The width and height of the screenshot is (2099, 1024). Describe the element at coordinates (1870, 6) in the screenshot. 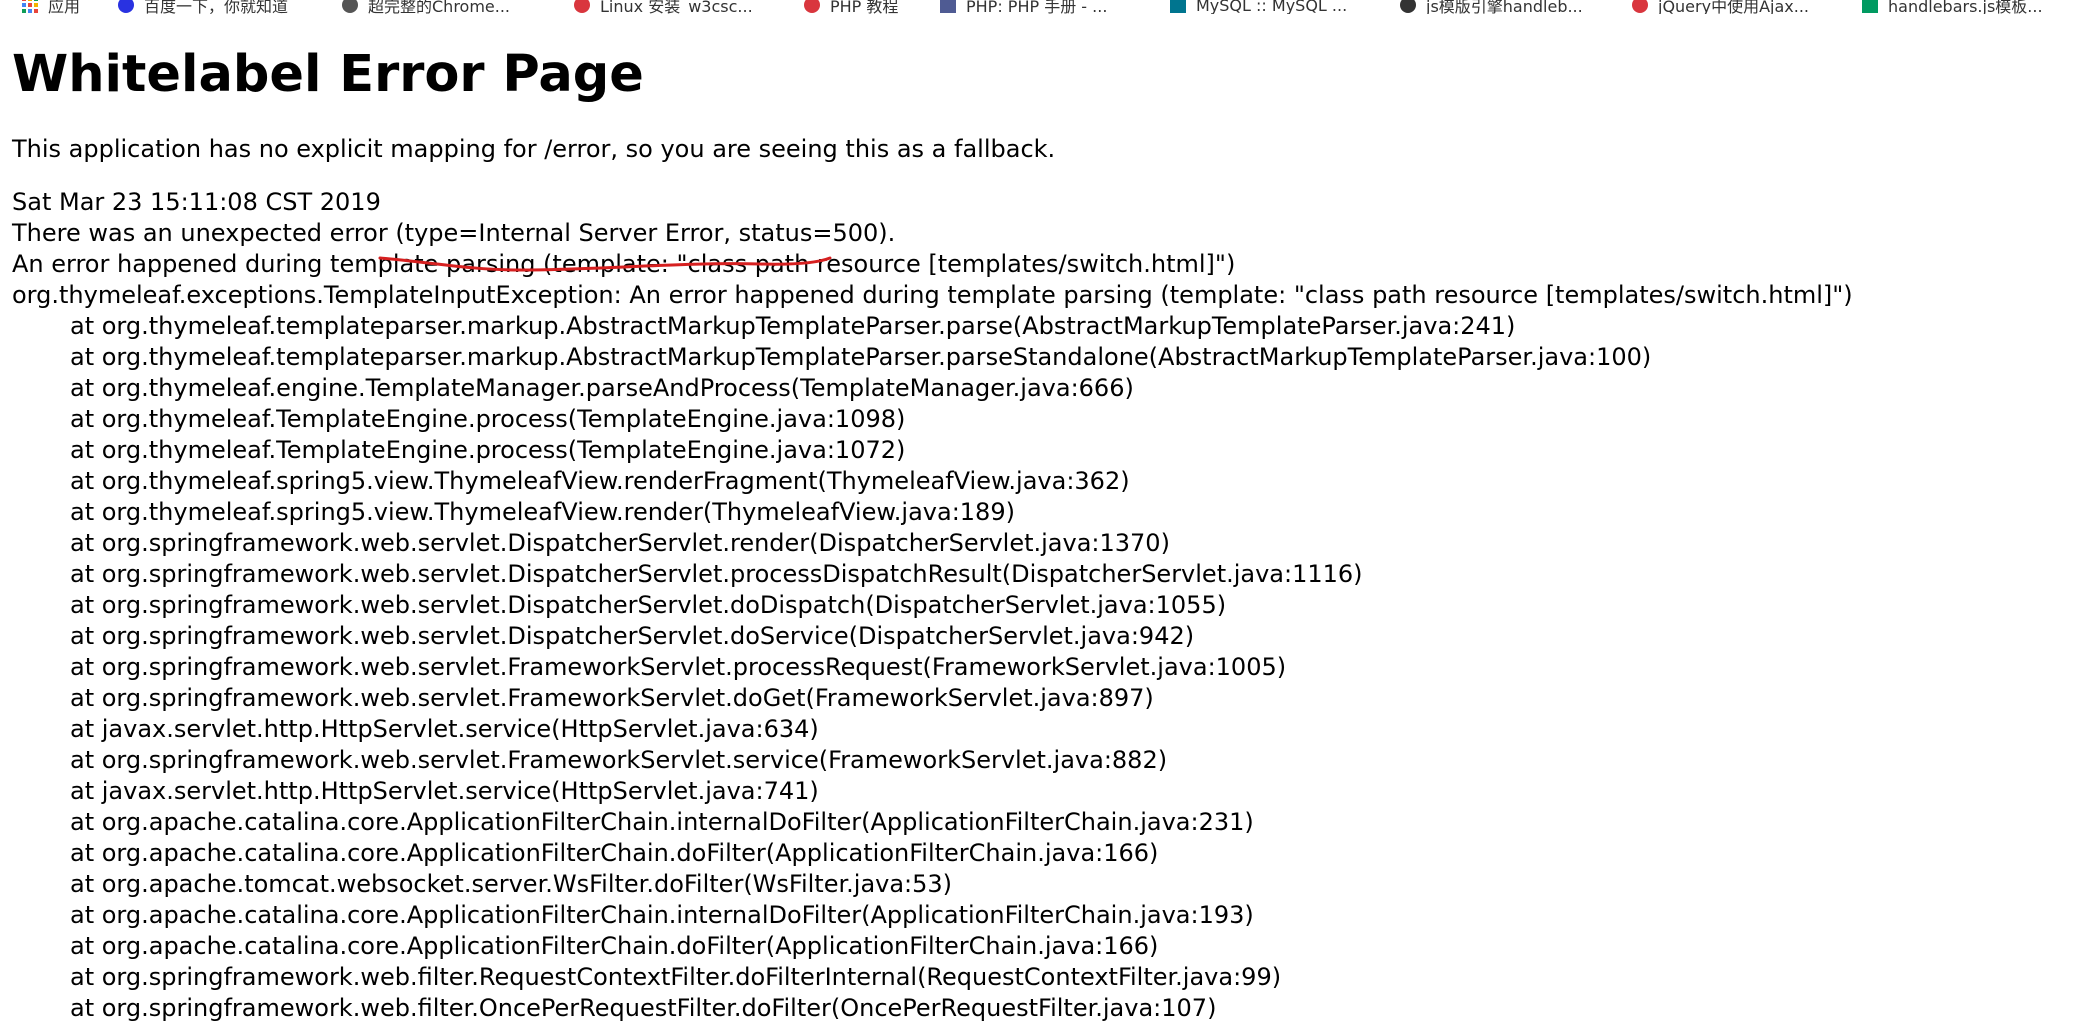

I see `segmentfault-icon` at that location.